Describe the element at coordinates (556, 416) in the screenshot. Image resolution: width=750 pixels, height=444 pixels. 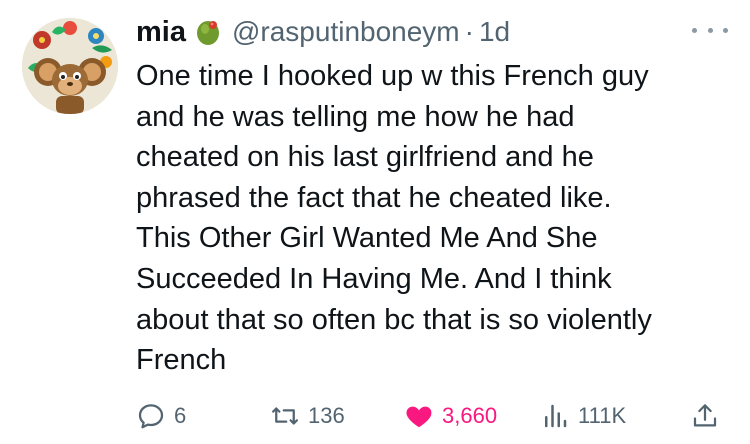
I see `analytics-icon` at that location.